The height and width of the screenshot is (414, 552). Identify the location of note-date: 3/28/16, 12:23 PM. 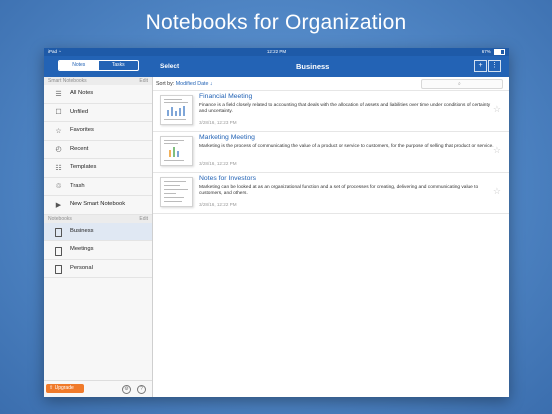
(218, 122).